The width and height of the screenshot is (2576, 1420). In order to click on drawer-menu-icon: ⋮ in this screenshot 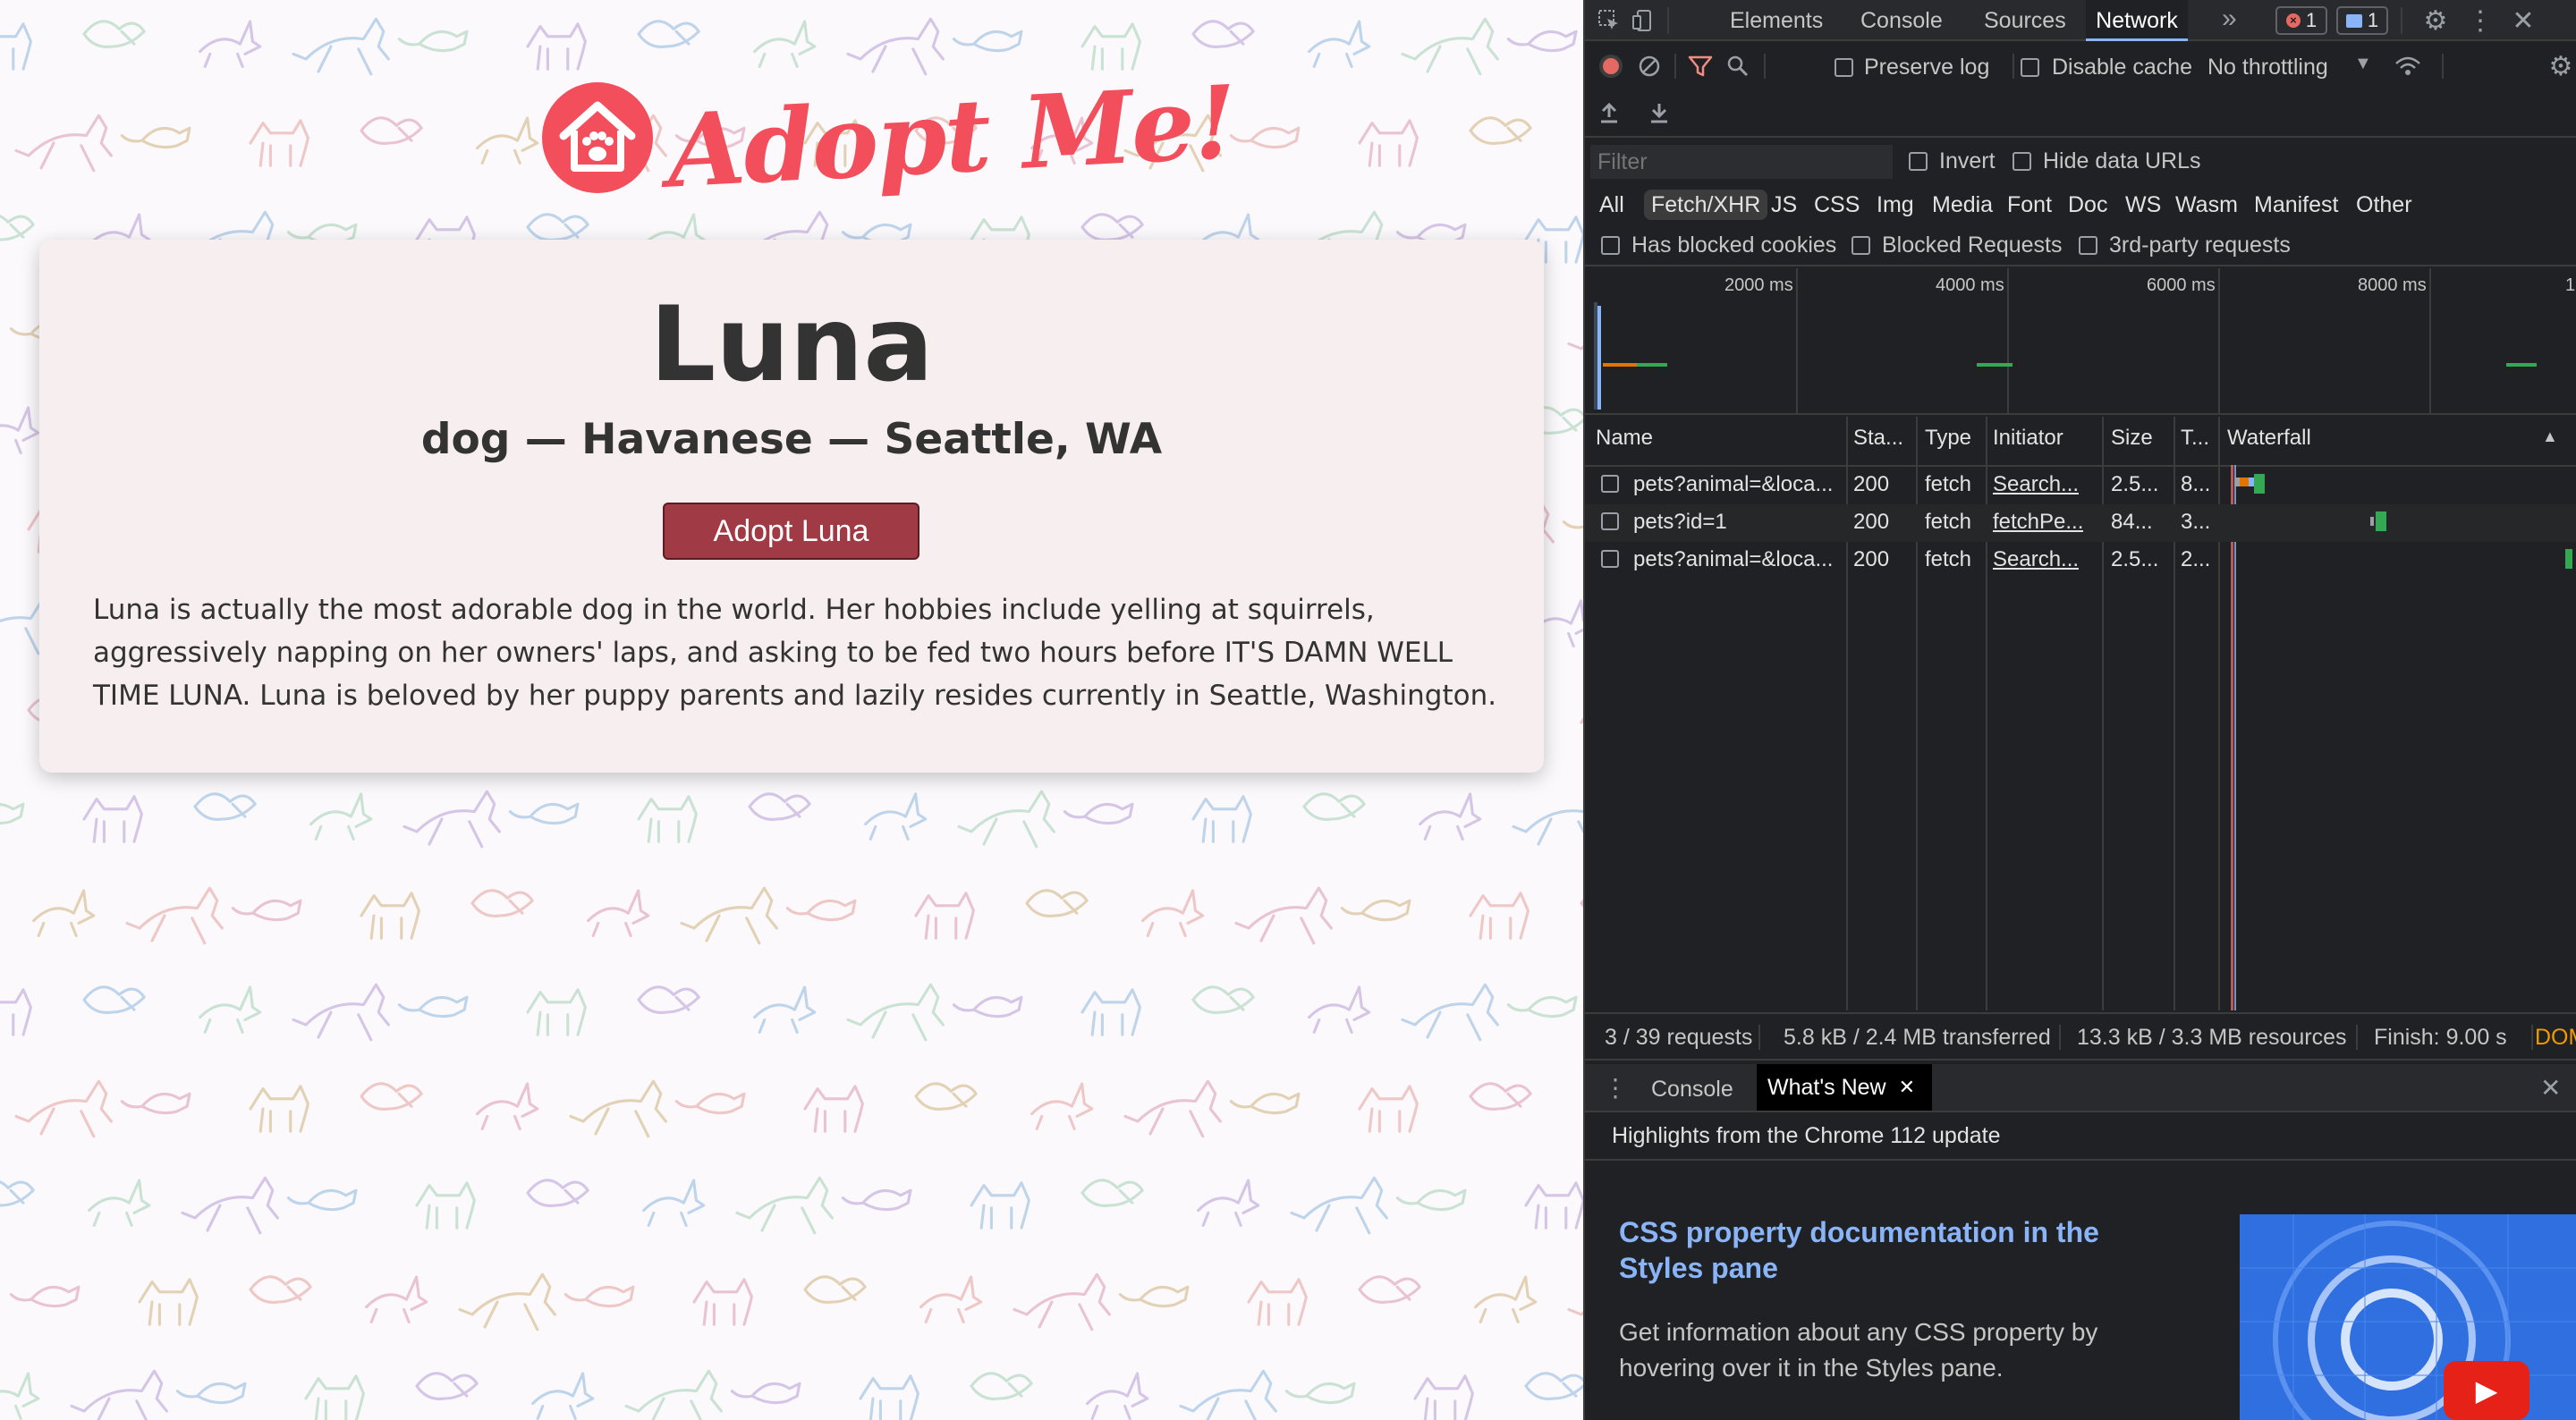, I will do `click(1615, 1088)`.